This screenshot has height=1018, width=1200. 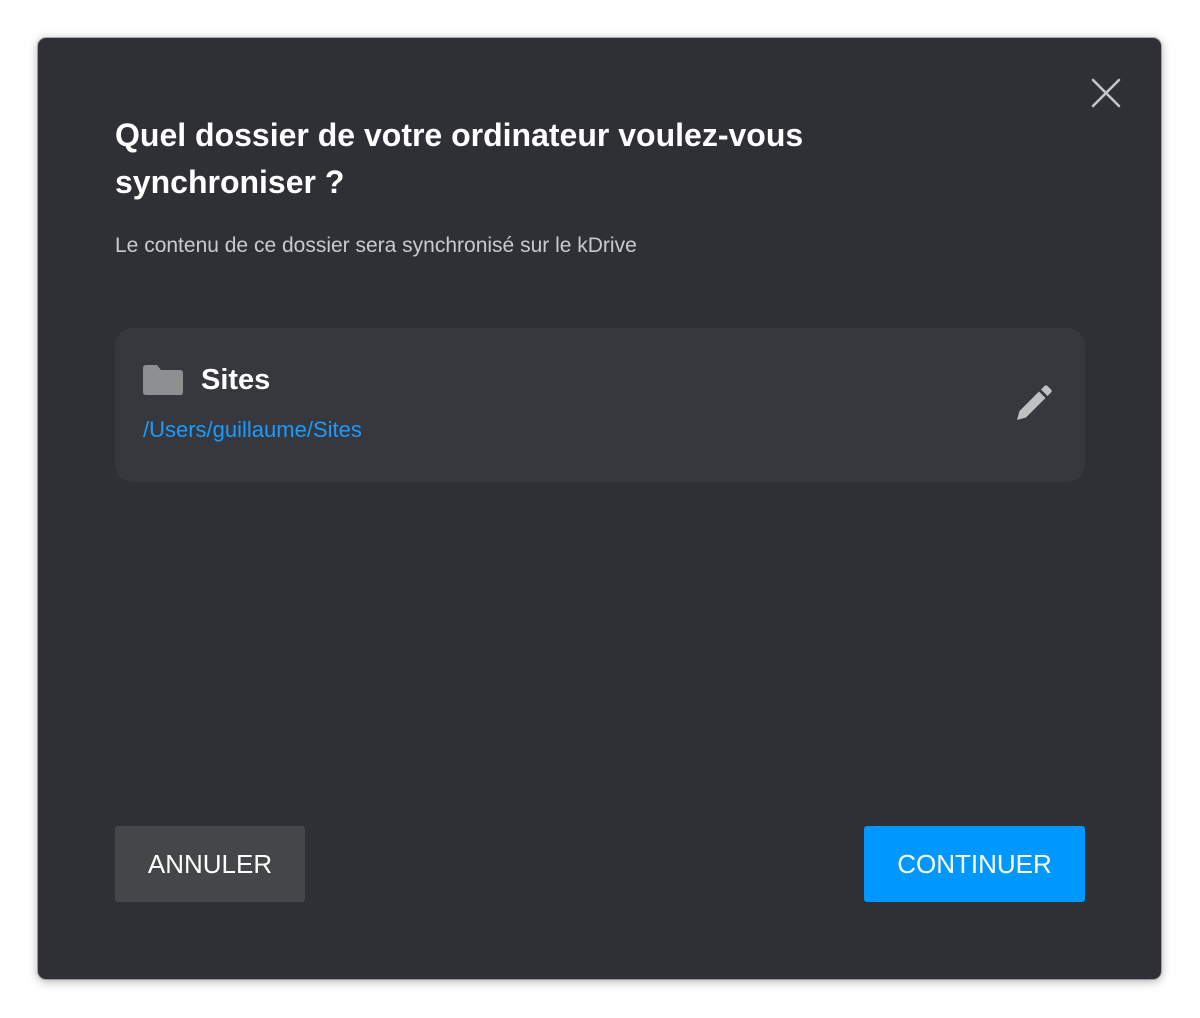 What do you see at coordinates (252, 429) in the screenshot?
I see `folder-path: /Users/guillaume/Sites` at bounding box center [252, 429].